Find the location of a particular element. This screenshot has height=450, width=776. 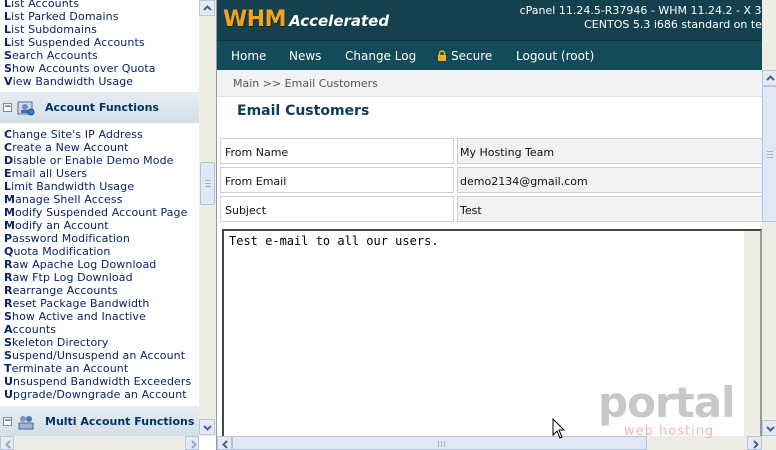

content-vertical-scrollbar is located at coordinates (769, 218).